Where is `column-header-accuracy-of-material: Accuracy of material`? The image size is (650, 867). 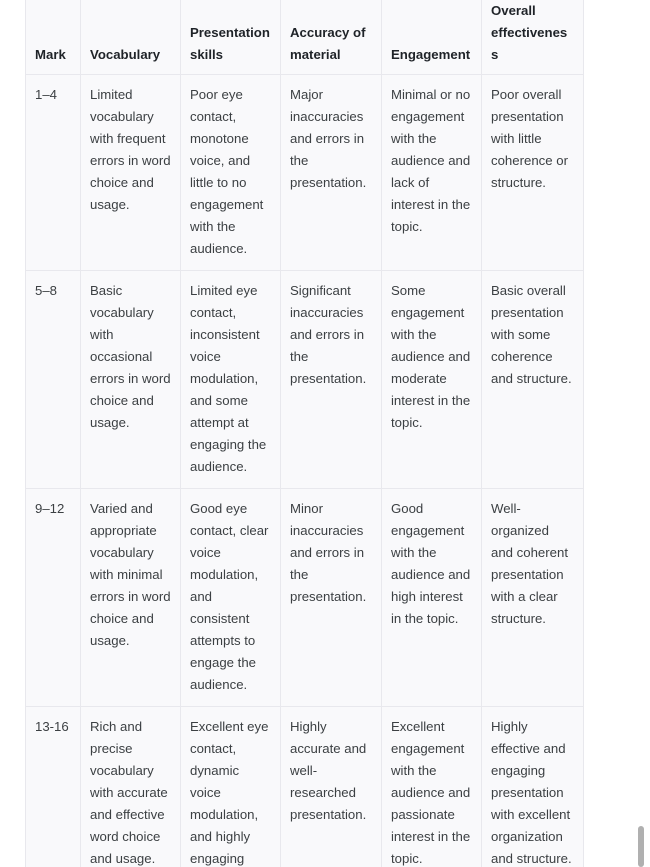
column-header-accuracy-of-material: Accuracy of material is located at coordinates (331, 37).